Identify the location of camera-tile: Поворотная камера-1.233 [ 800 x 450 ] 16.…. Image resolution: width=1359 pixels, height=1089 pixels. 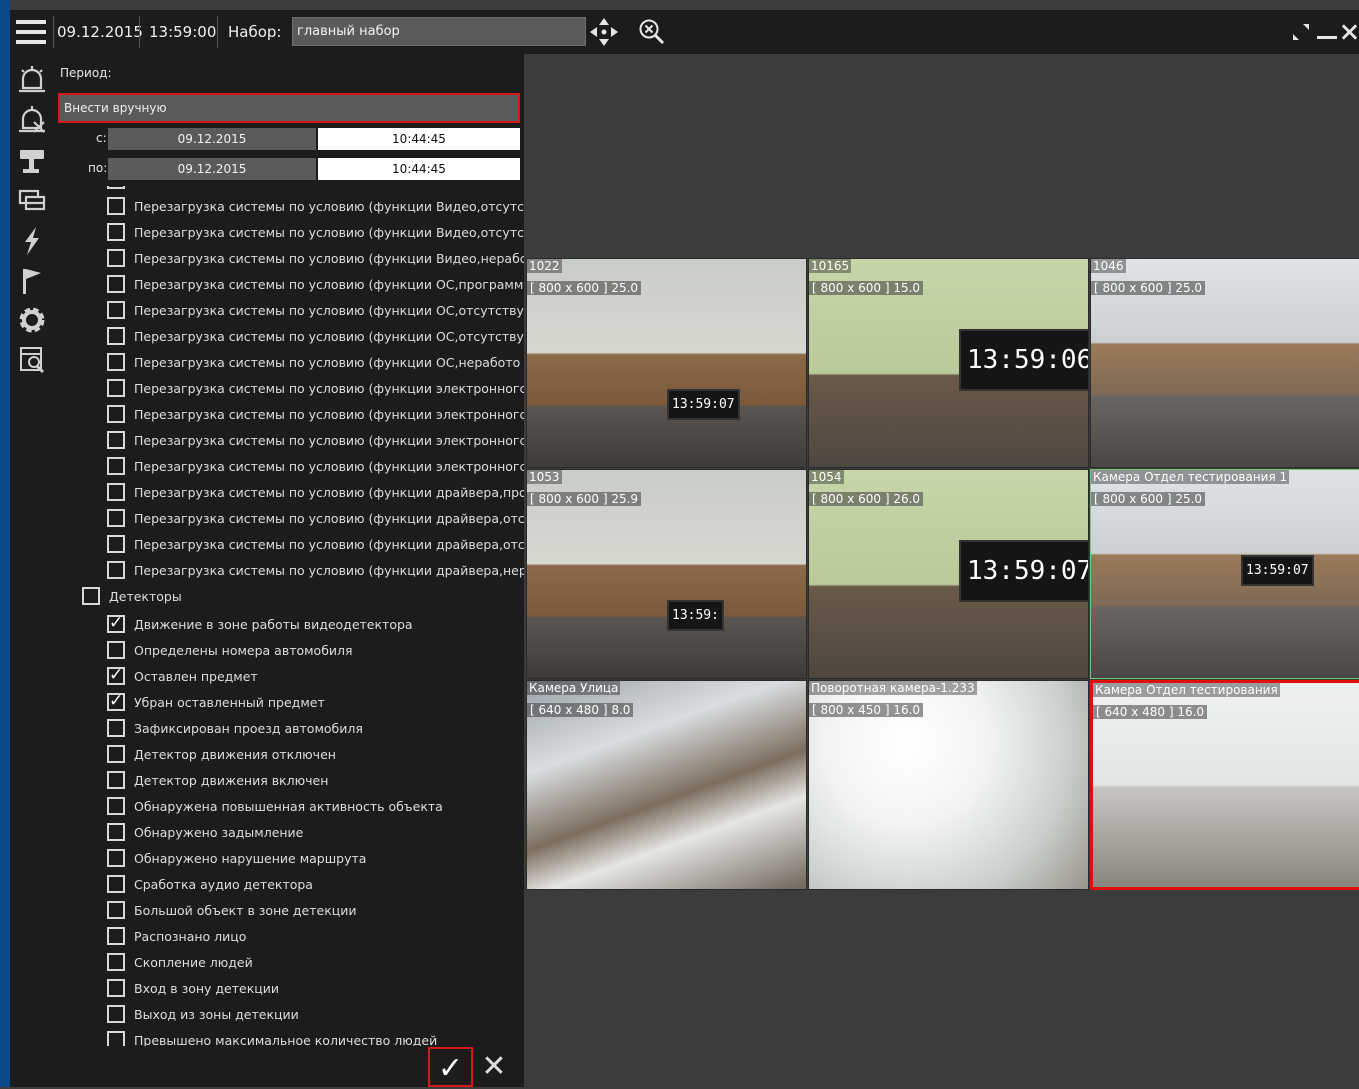
(948, 785).